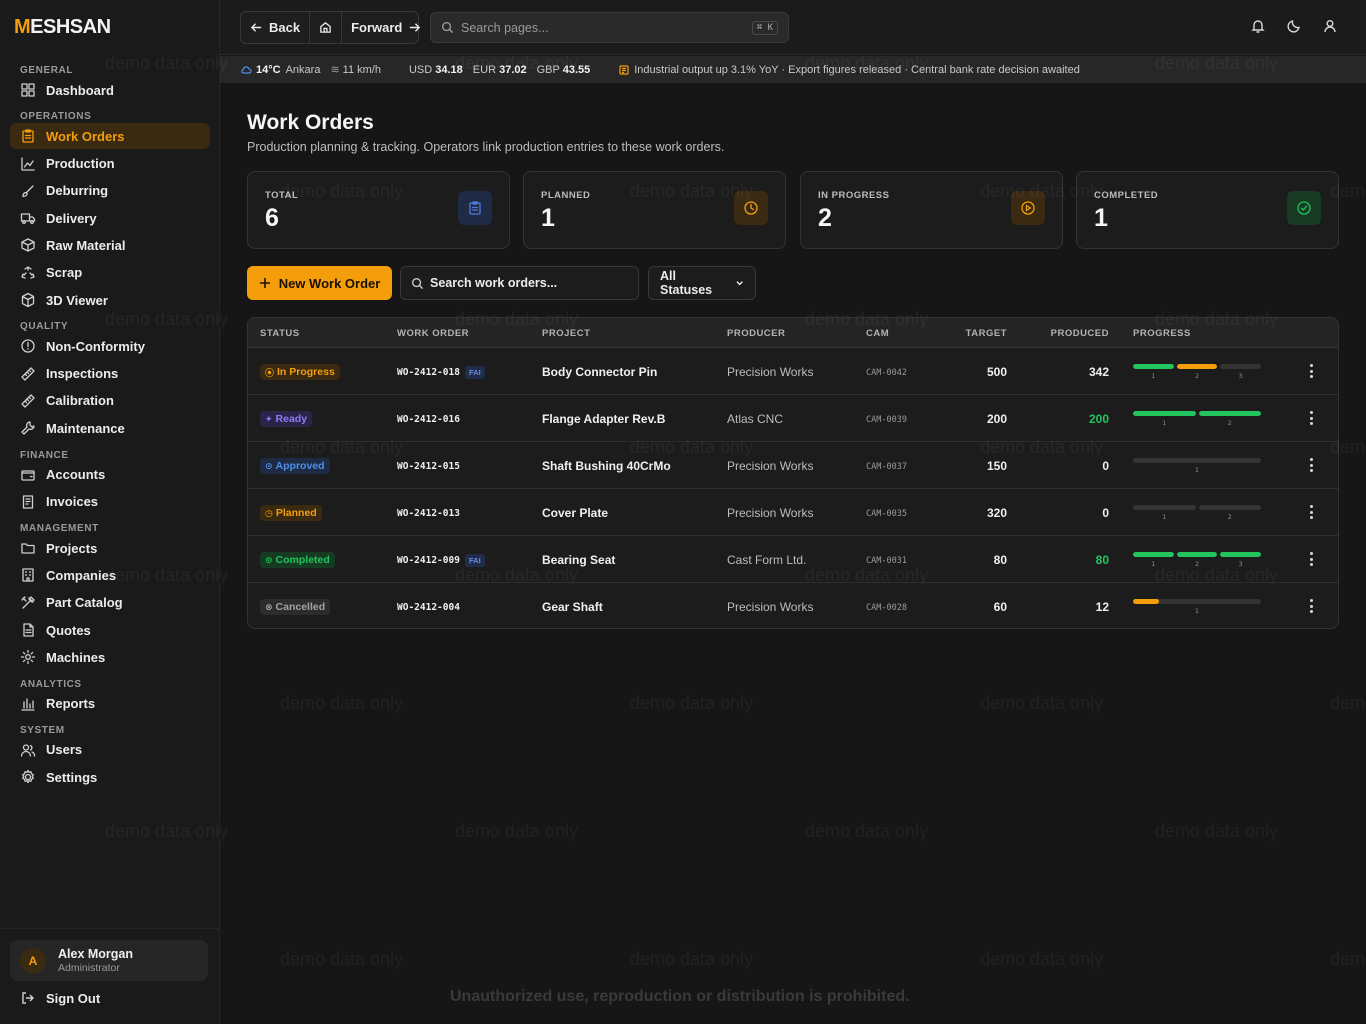 Image resolution: width=1366 pixels, height=1024 pixels. I want to click on watermark: demo data only, so click(1217, 831).